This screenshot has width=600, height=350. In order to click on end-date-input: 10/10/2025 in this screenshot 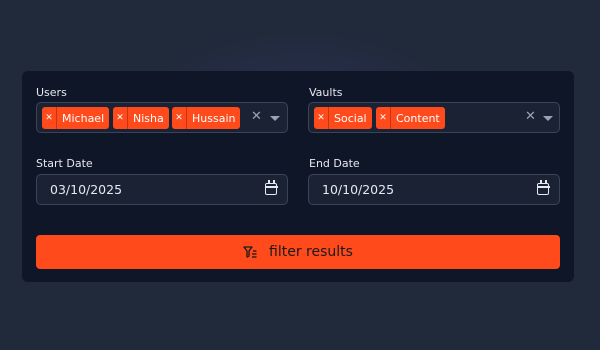, I will do `click(434, 189)`.